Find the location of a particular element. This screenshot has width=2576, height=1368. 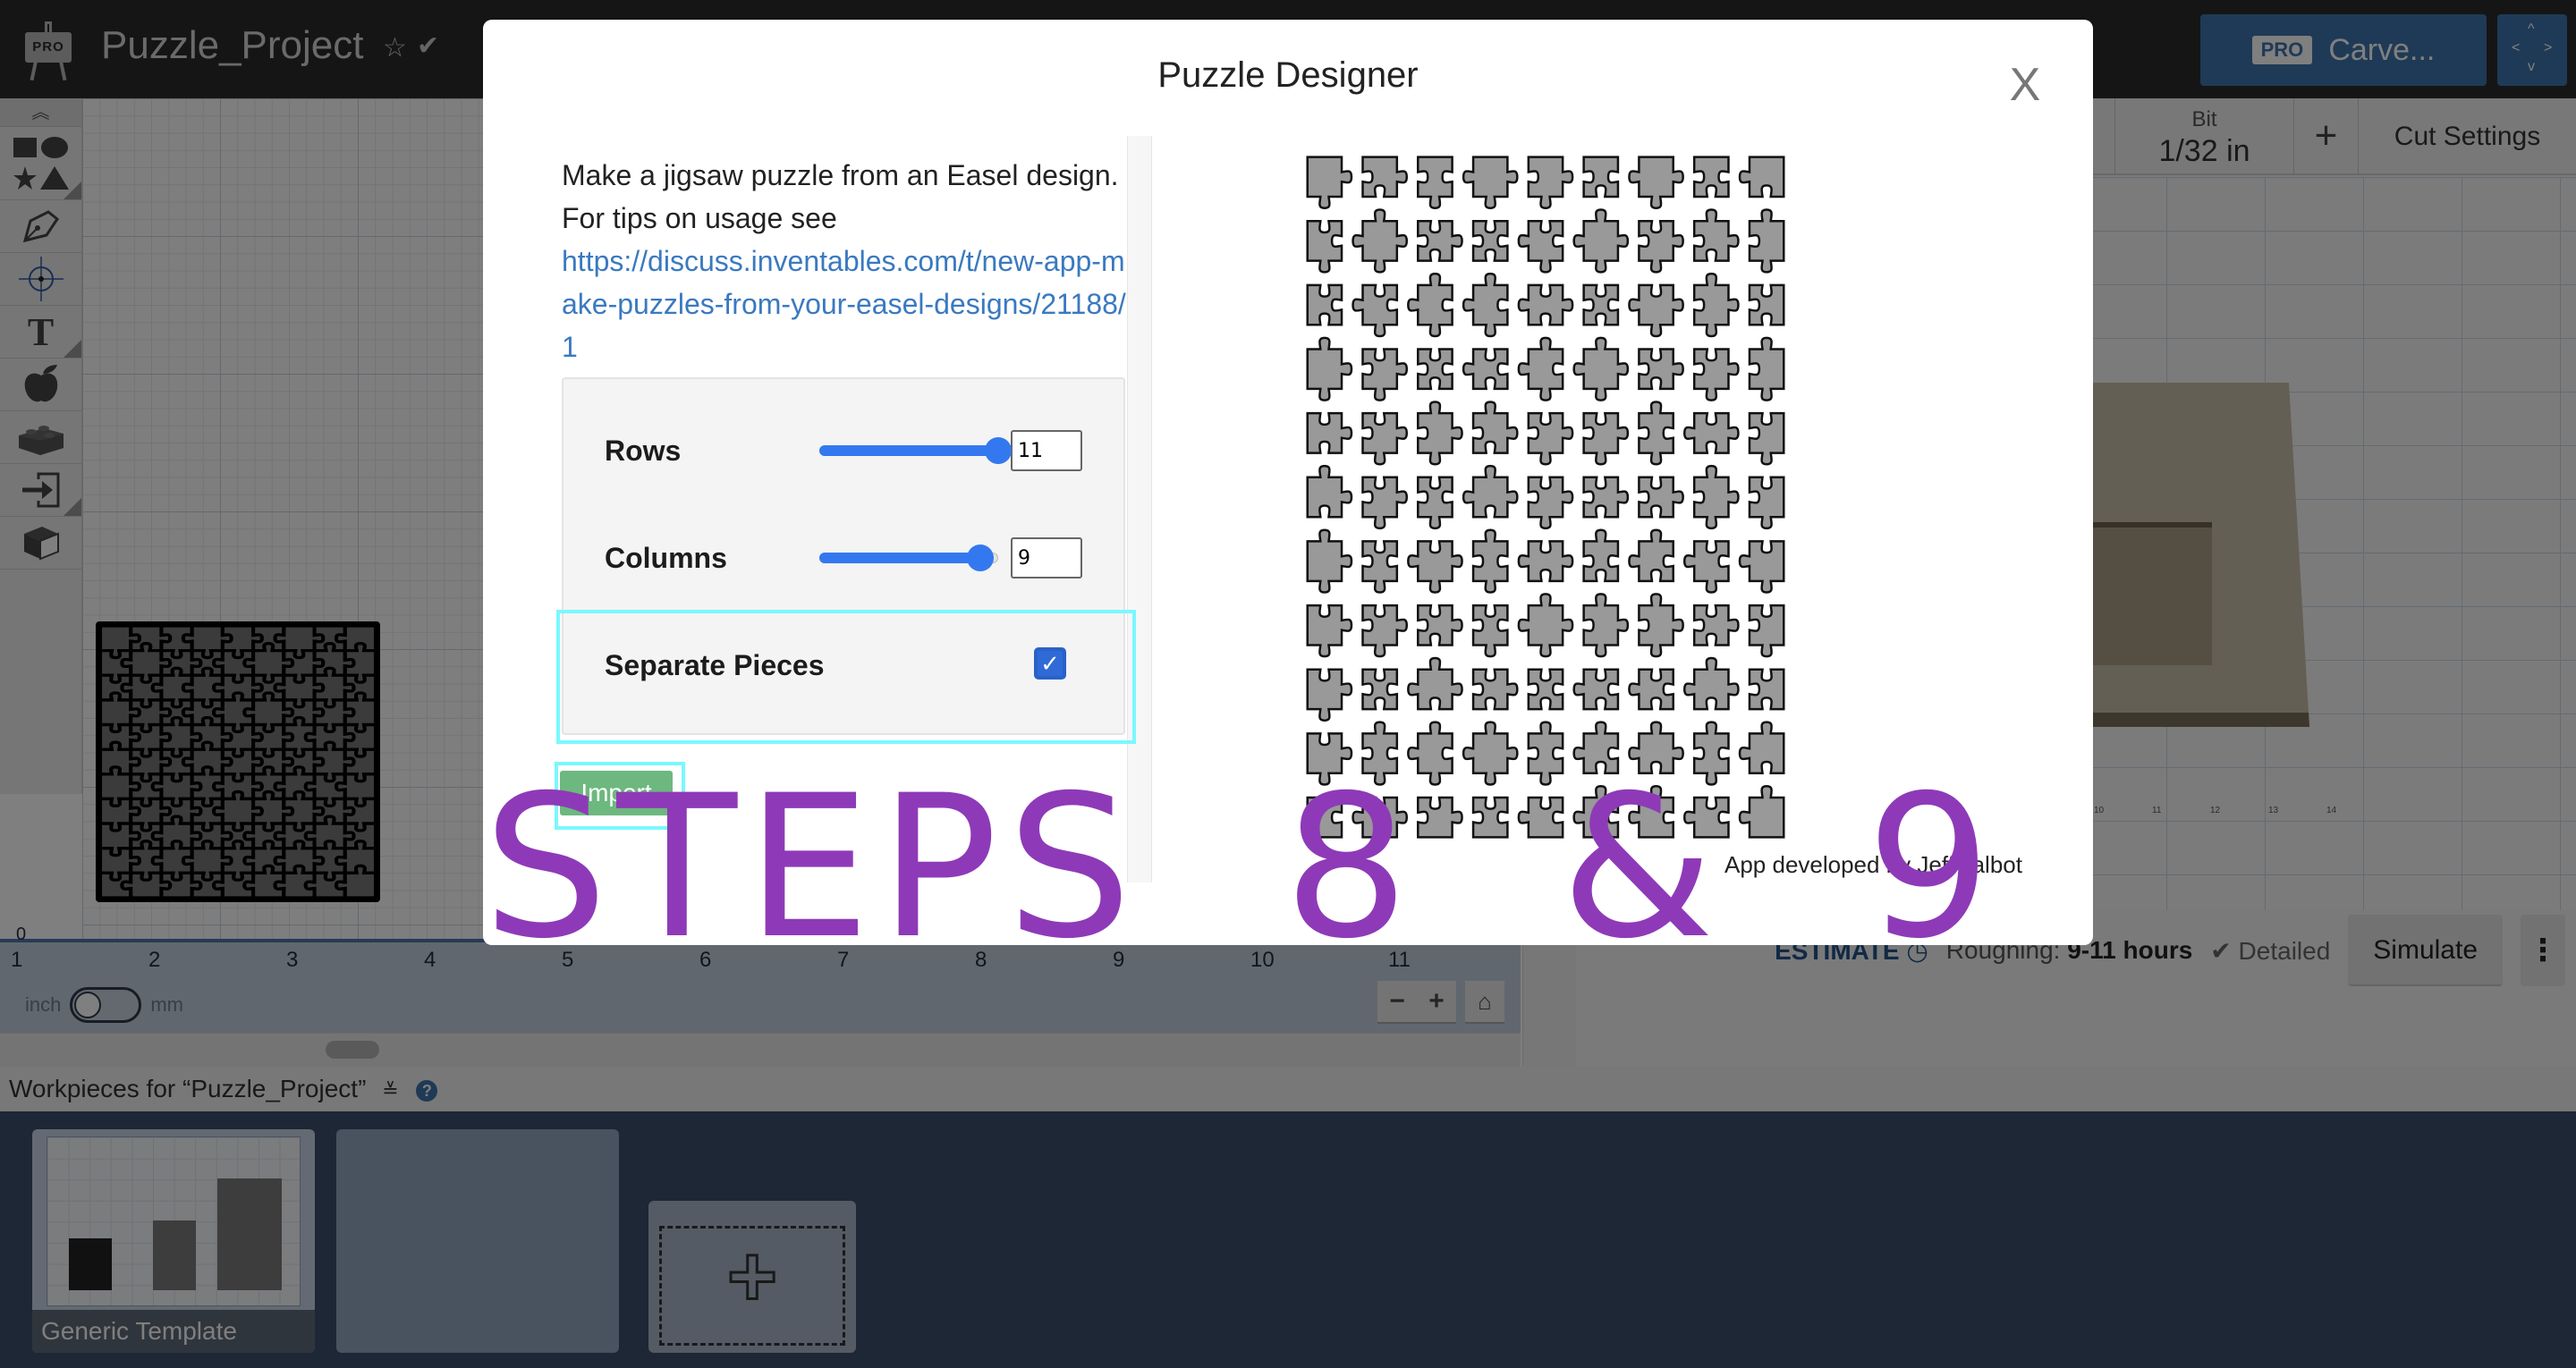

annotation-highlight-separate is located at coordinates (846, 677).